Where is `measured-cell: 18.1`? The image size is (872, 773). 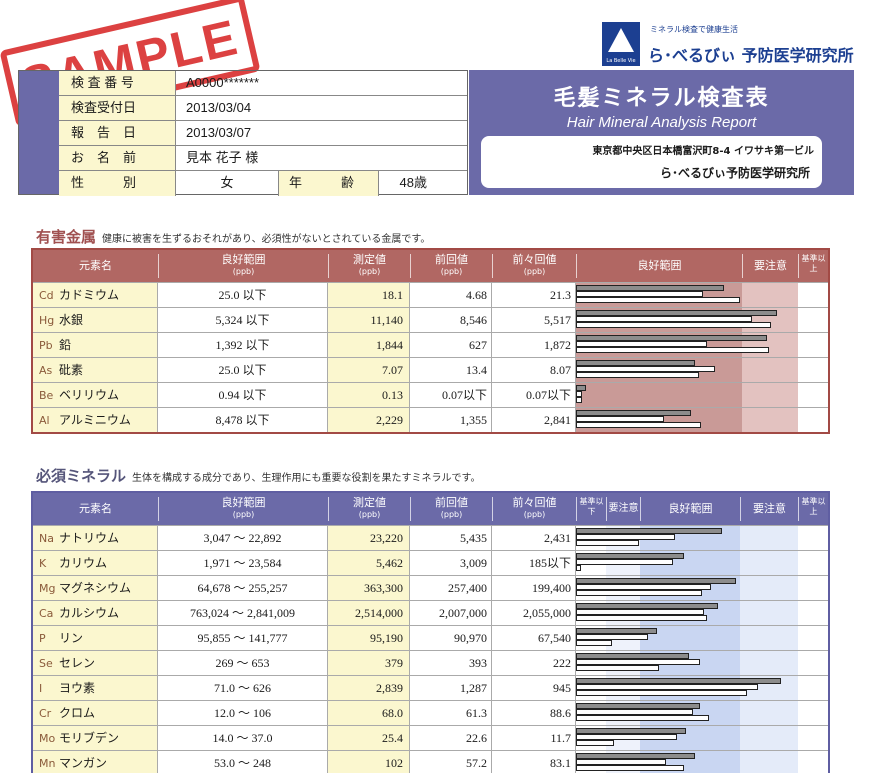 measured-cell: 18.1 is located at coordinates (369, 295).